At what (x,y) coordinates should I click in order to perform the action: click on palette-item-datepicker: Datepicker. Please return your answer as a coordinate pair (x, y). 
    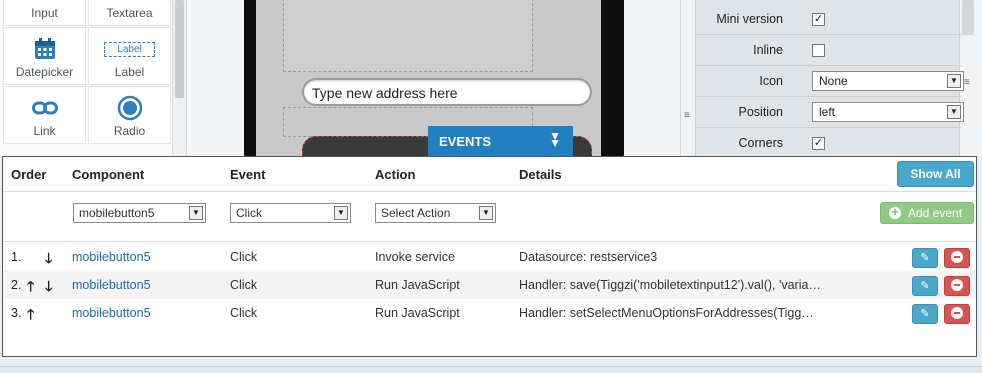
    Looking at the image, I should click on (44, 56).